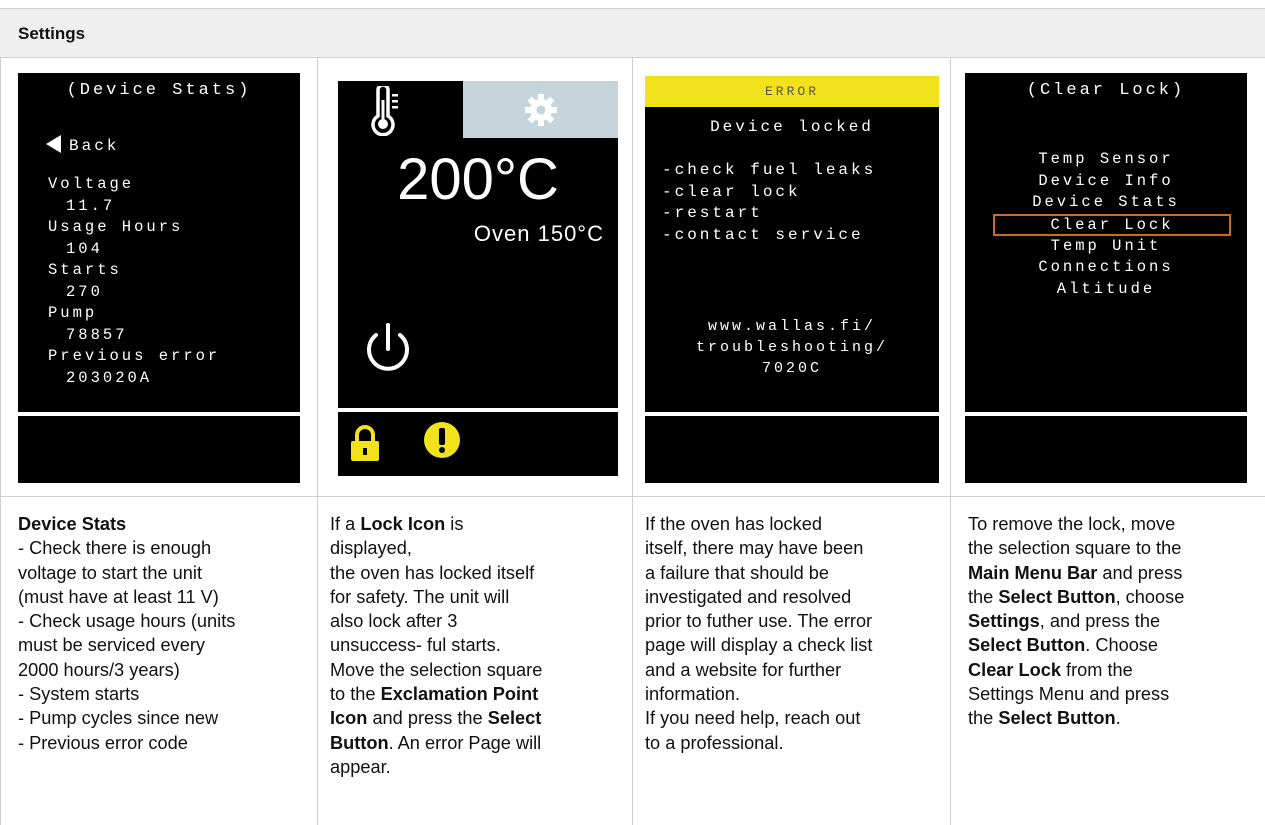  Describe the element at coordinates (1118, 718) in the screenshot. I see `text-span: .` at that location.